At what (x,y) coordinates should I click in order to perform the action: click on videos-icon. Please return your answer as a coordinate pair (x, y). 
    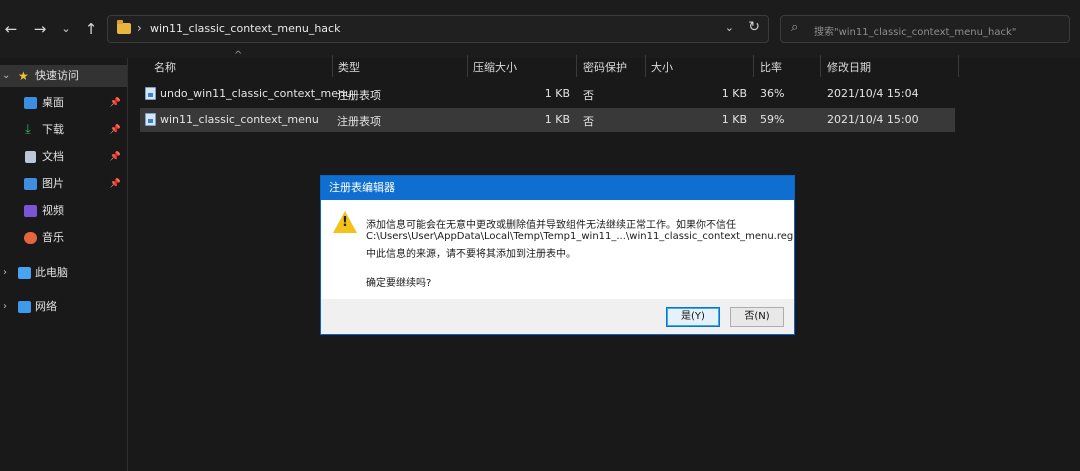
    Looking at the image, I should click on (30, 211).